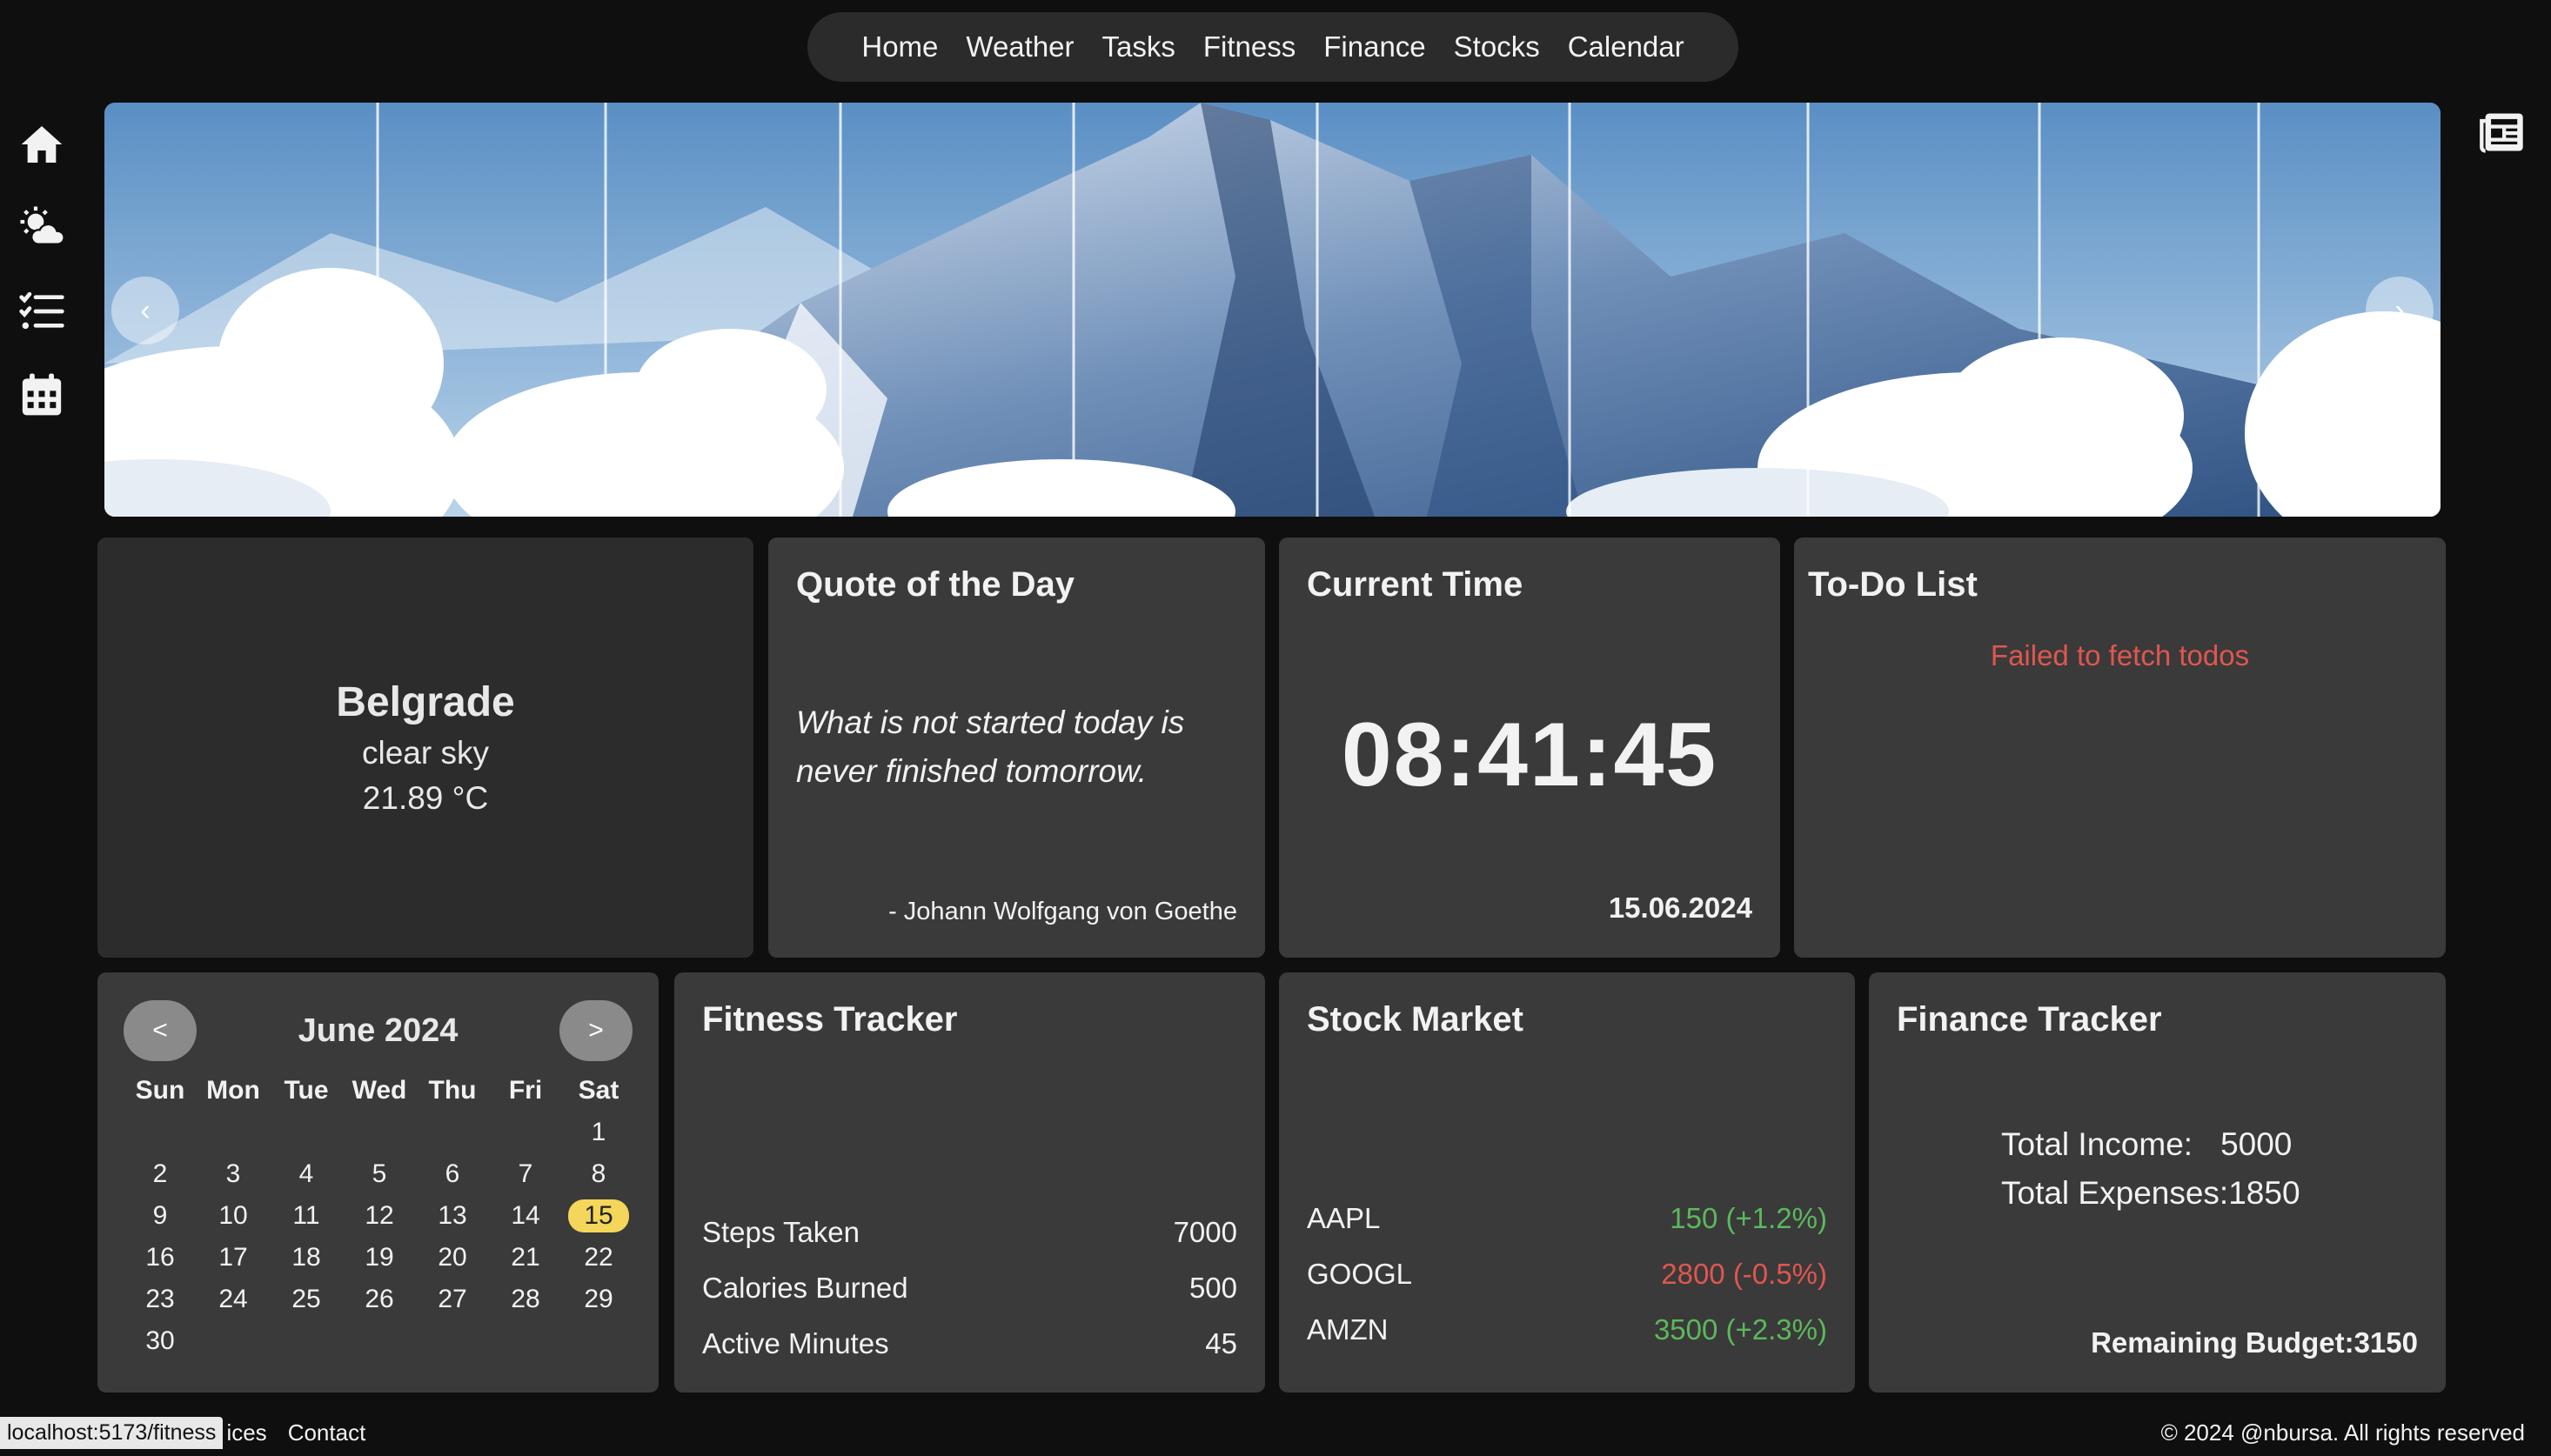 Image resolution: width=2551 pixels, height=1456 pixels. What do you see at coordinates (160, 1174) in the screenshot?
I see `calendar-day: 2` at bounding box center [160, 1174].